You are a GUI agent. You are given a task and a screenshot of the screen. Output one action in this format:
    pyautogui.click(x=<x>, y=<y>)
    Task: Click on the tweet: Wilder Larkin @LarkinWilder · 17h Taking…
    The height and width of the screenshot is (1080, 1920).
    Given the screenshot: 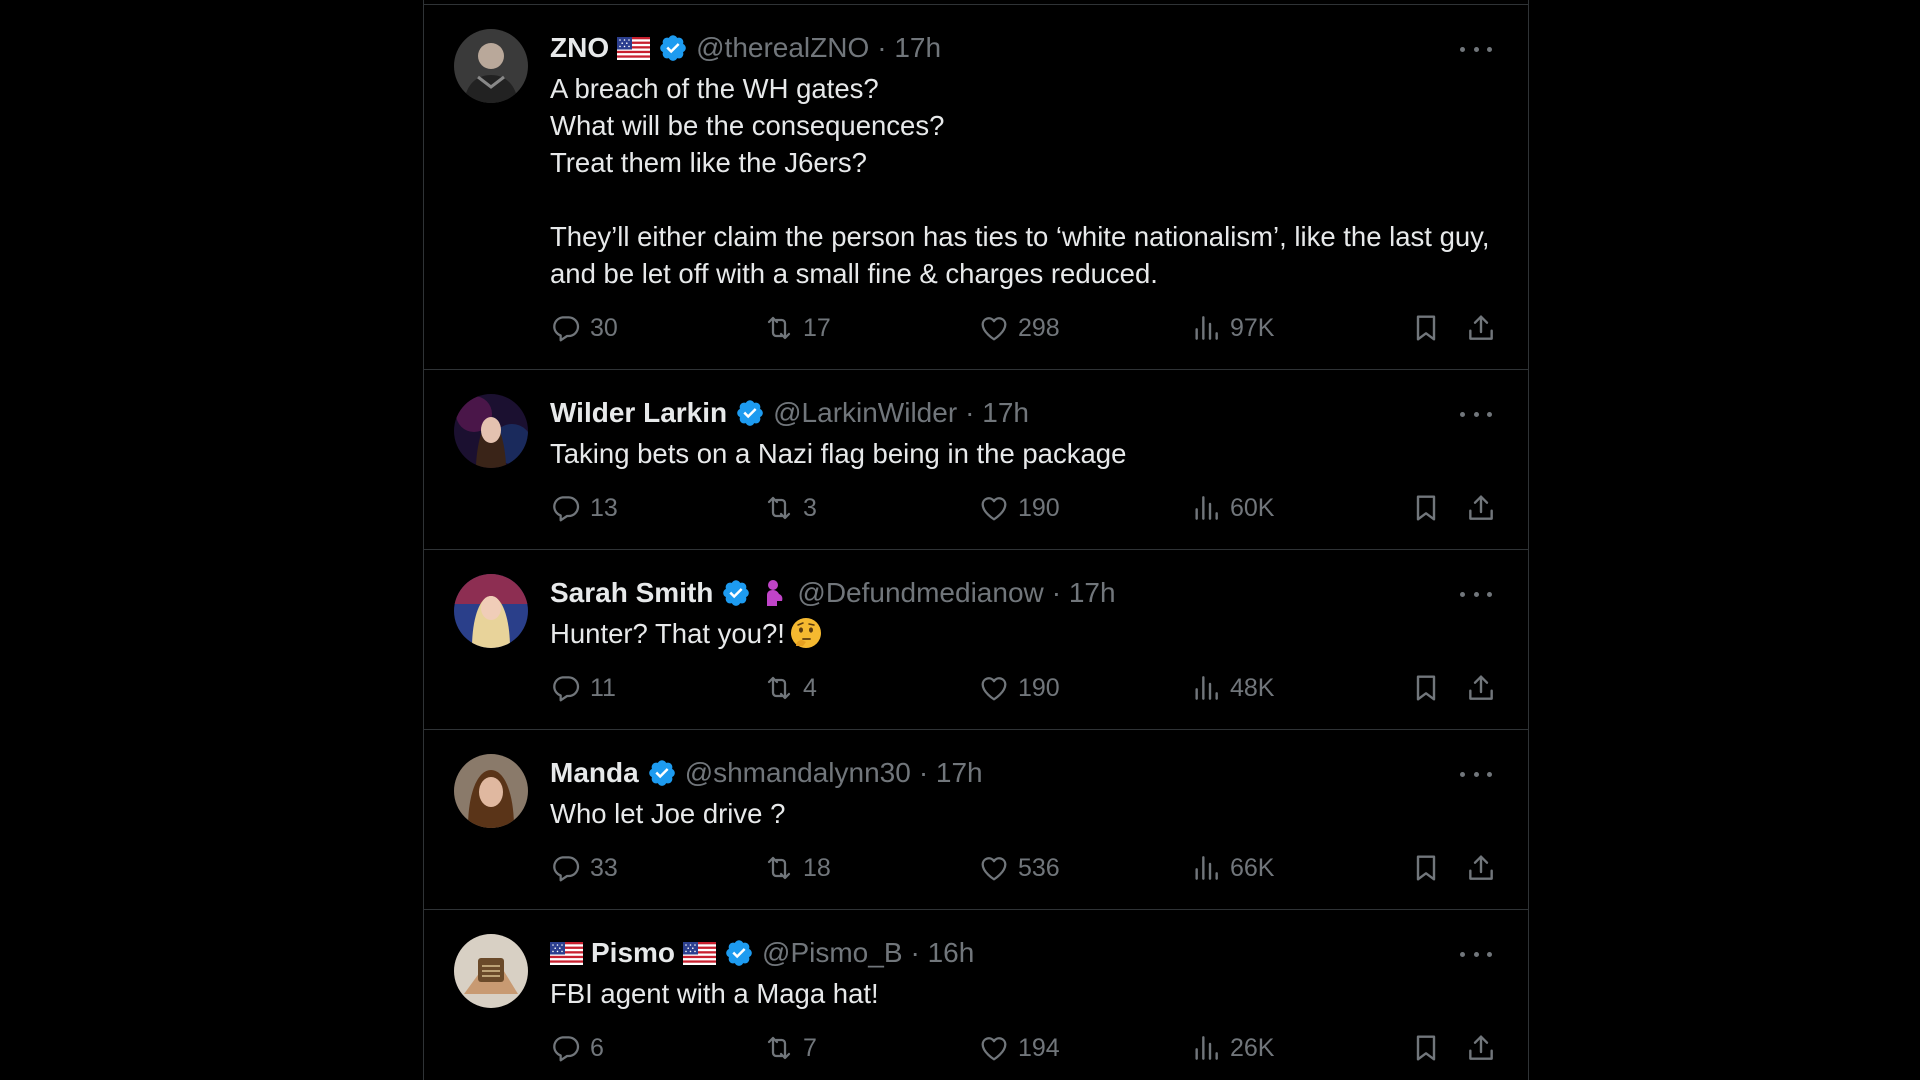 What is the action you would take?
    pyautogui.click(x=976, y=460)
    